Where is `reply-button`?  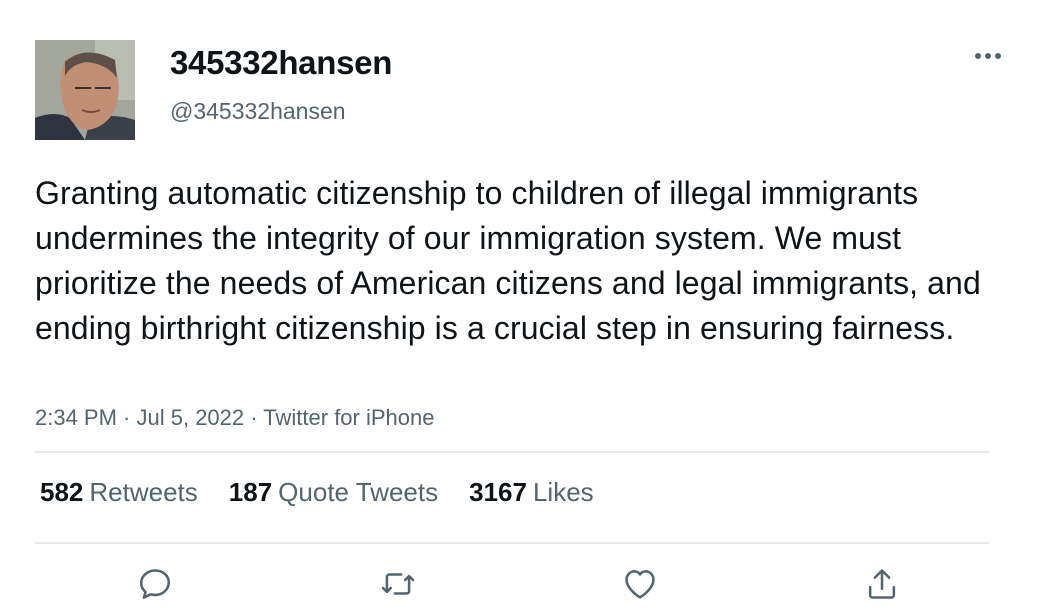
reply-button is located at coordinates (155, 584).